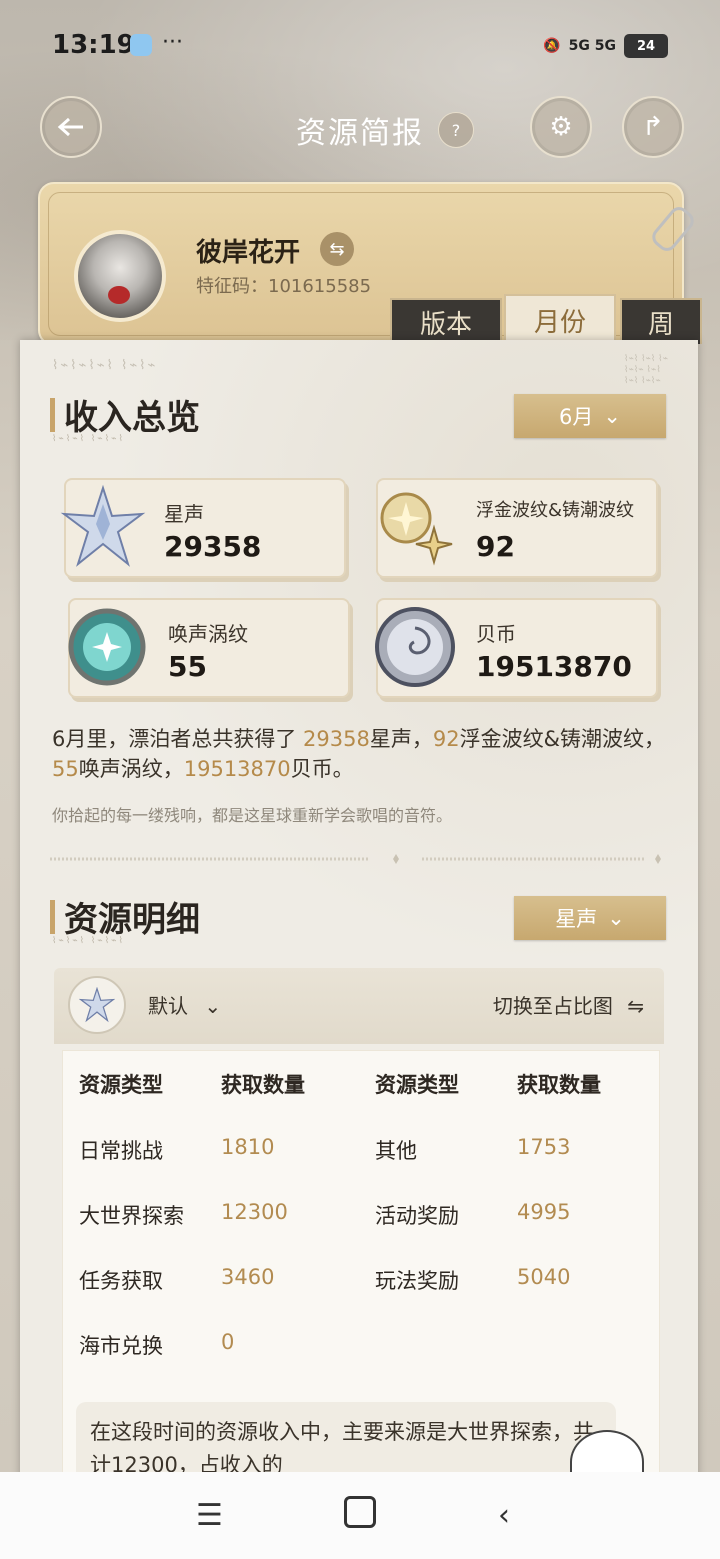 The image size is (720, 1559). I want to click on resource-label: 贝币, so click(496, 634).